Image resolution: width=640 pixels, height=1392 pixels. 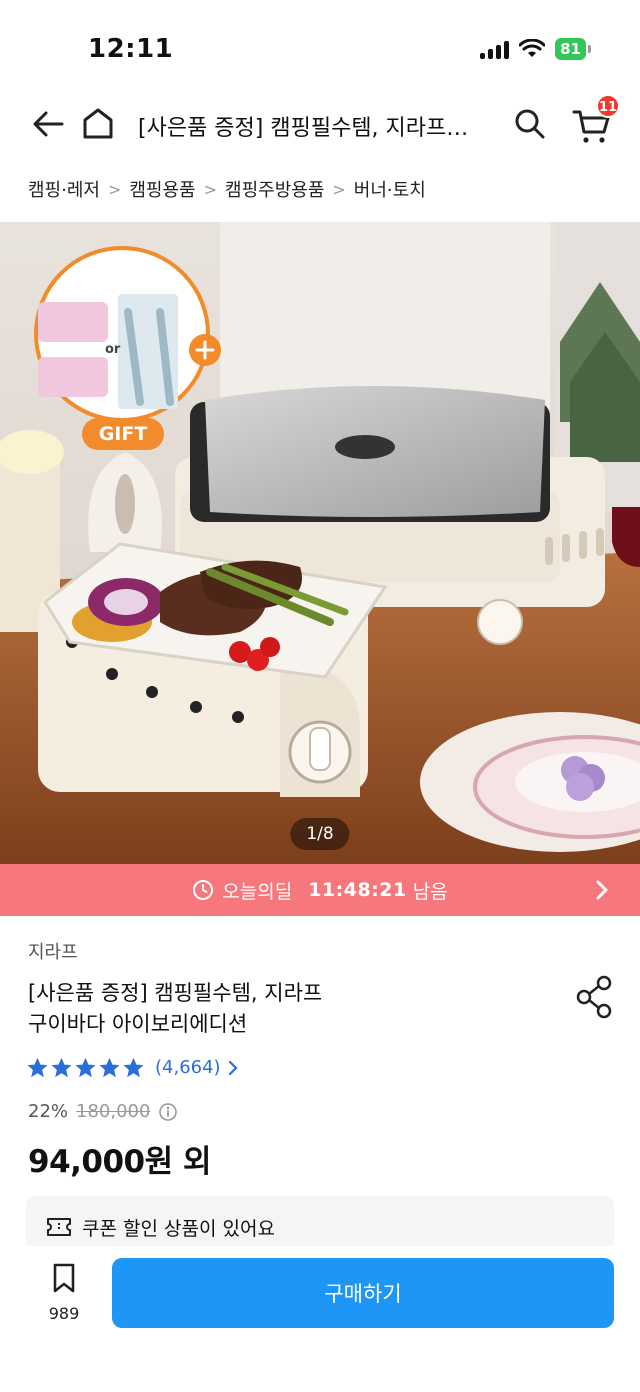 I want to click on clock-icon, so click(x=203, y=890).